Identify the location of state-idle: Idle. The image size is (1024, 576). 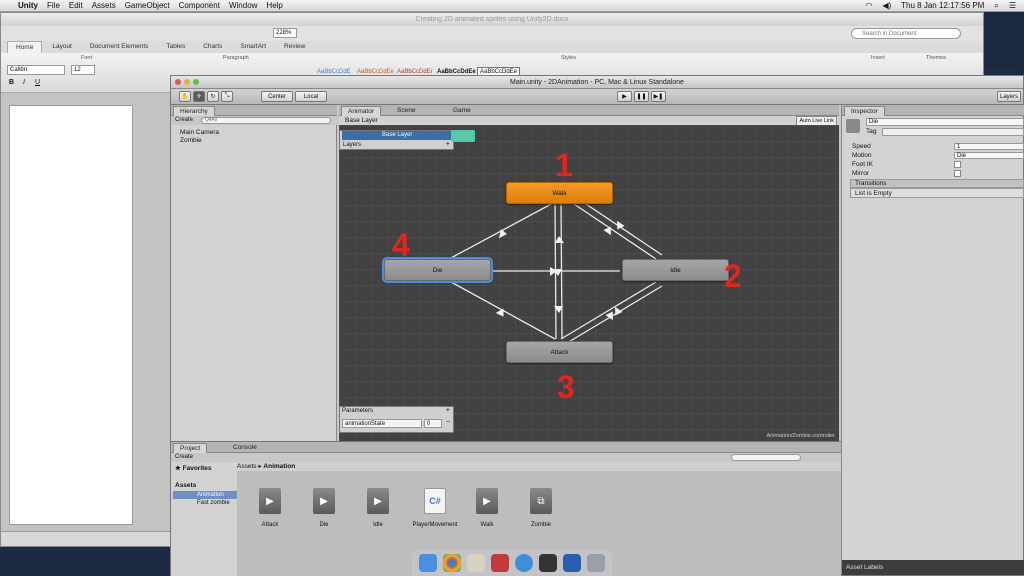
(675, 270).